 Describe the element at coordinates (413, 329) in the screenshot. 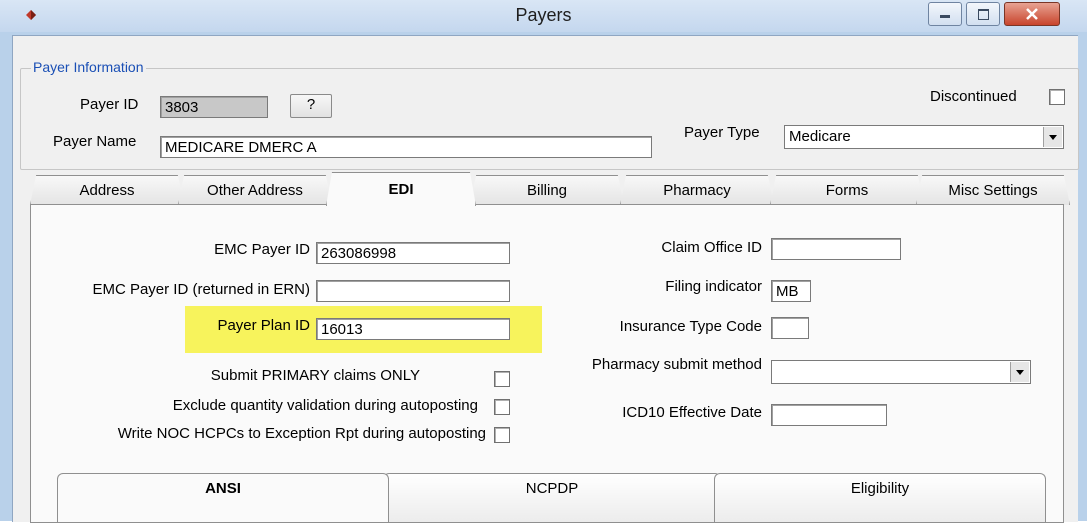

I see `payer-plan-id-field: 16013` at that location.